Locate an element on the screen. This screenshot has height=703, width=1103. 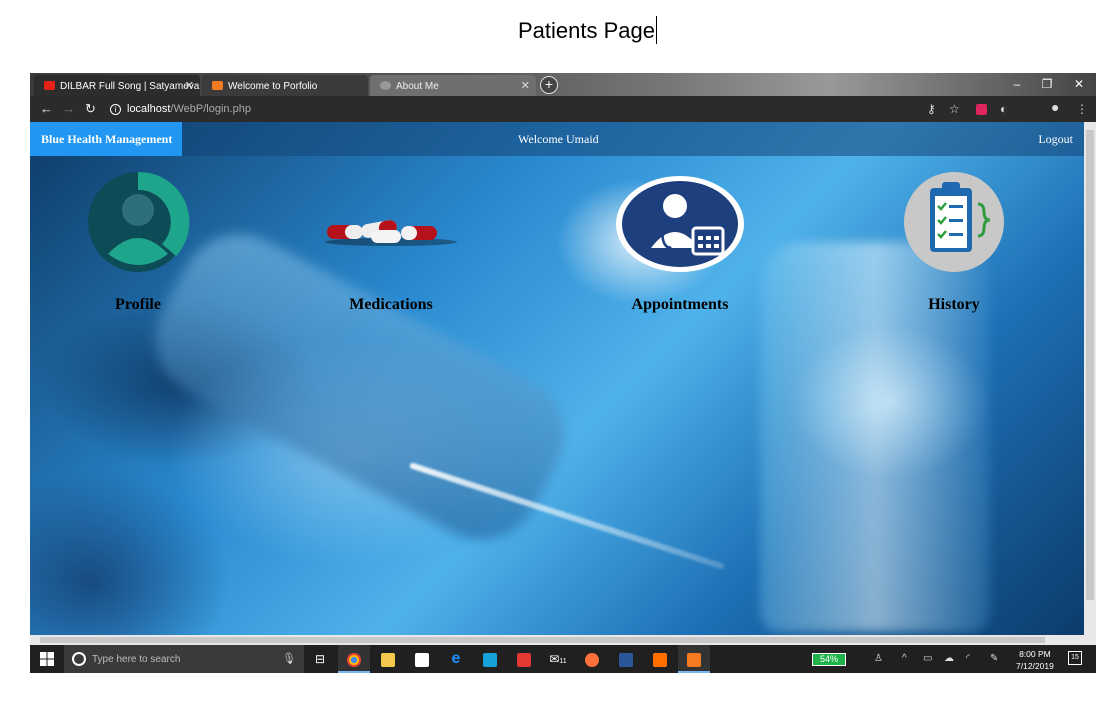
notification-center-icon: 15 is located at coordinates (1075, 658).